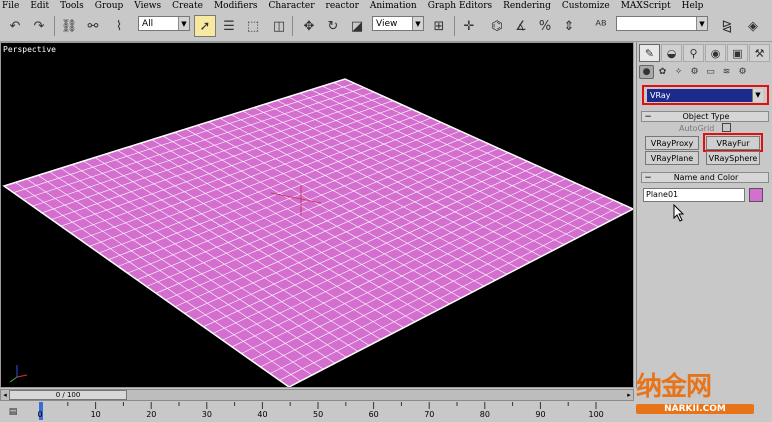 The image size is (772, 422). I want to click on angle-snap-icon: ∡, so click(521, 26).